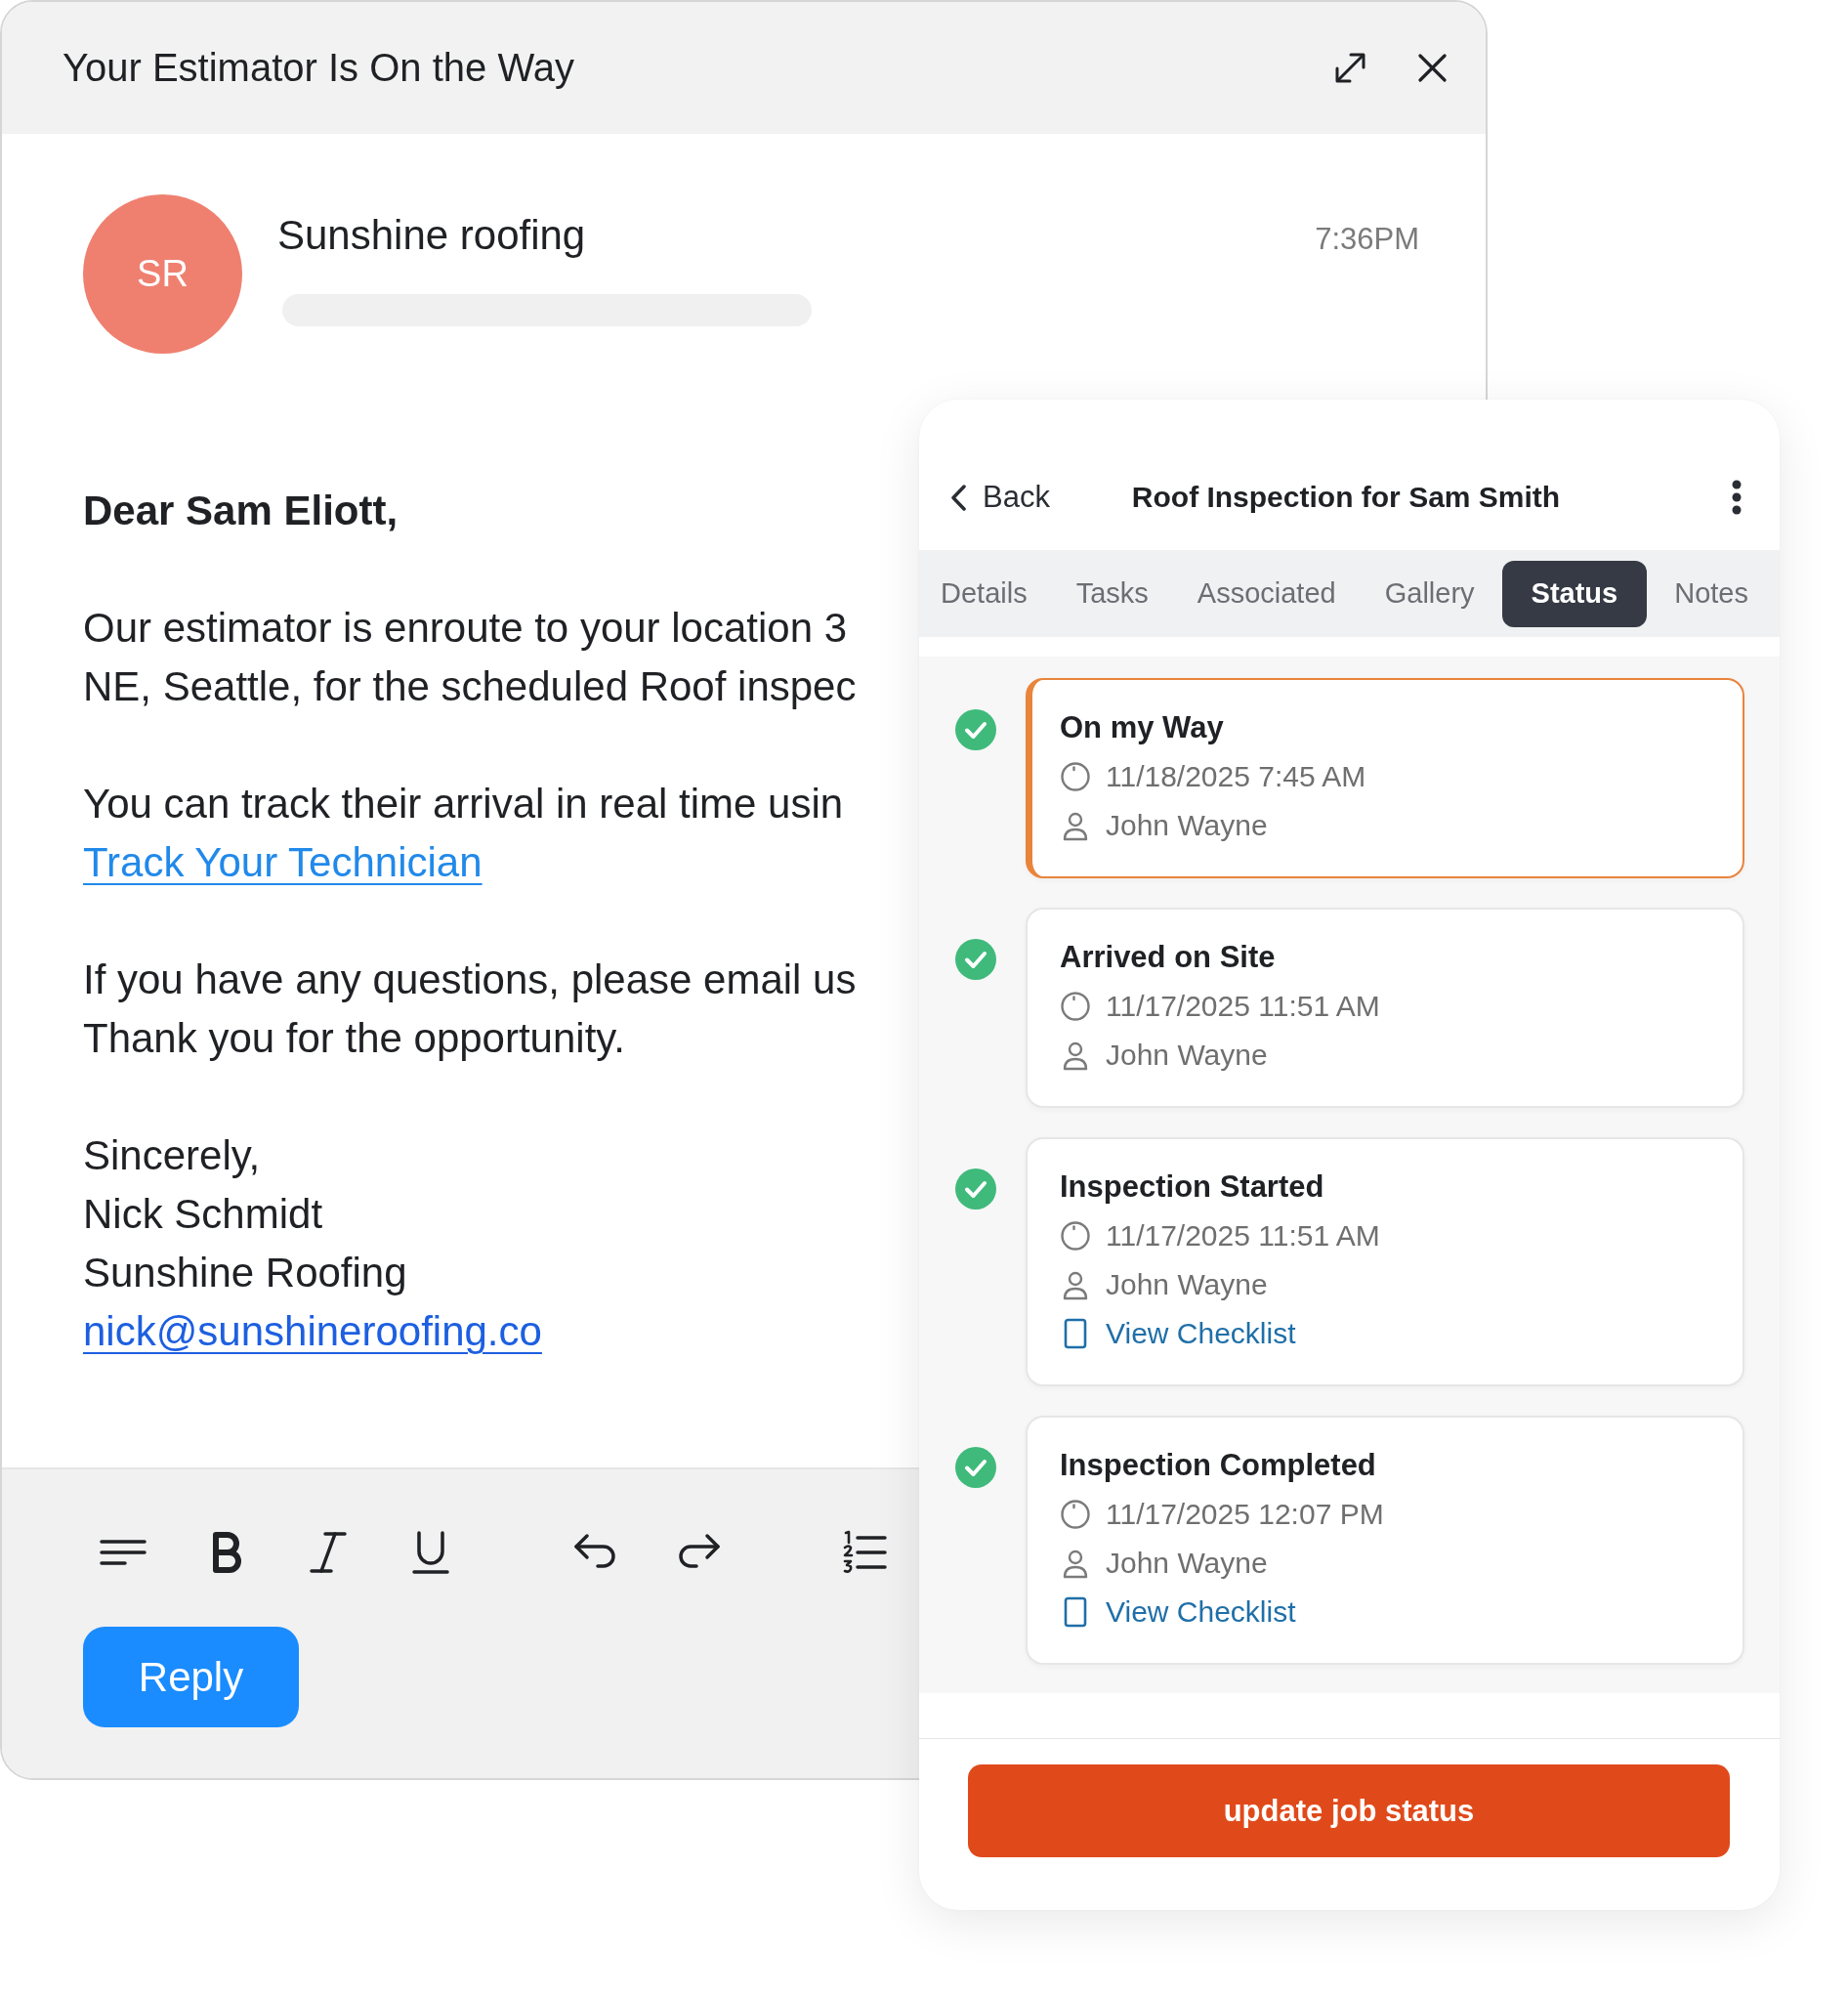 Image resolution: width=1848 pixels, height=1996 pixels. I want to click on greeting-text: Dear Sam Eliott,, so click(241, 511).